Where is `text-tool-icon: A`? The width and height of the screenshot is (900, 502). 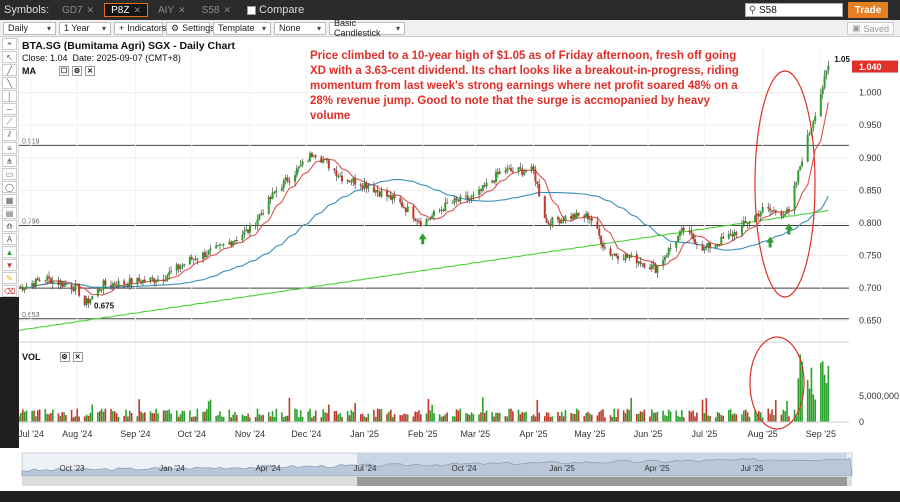 text-tool-icon: A is located at coordinates (9, 239).